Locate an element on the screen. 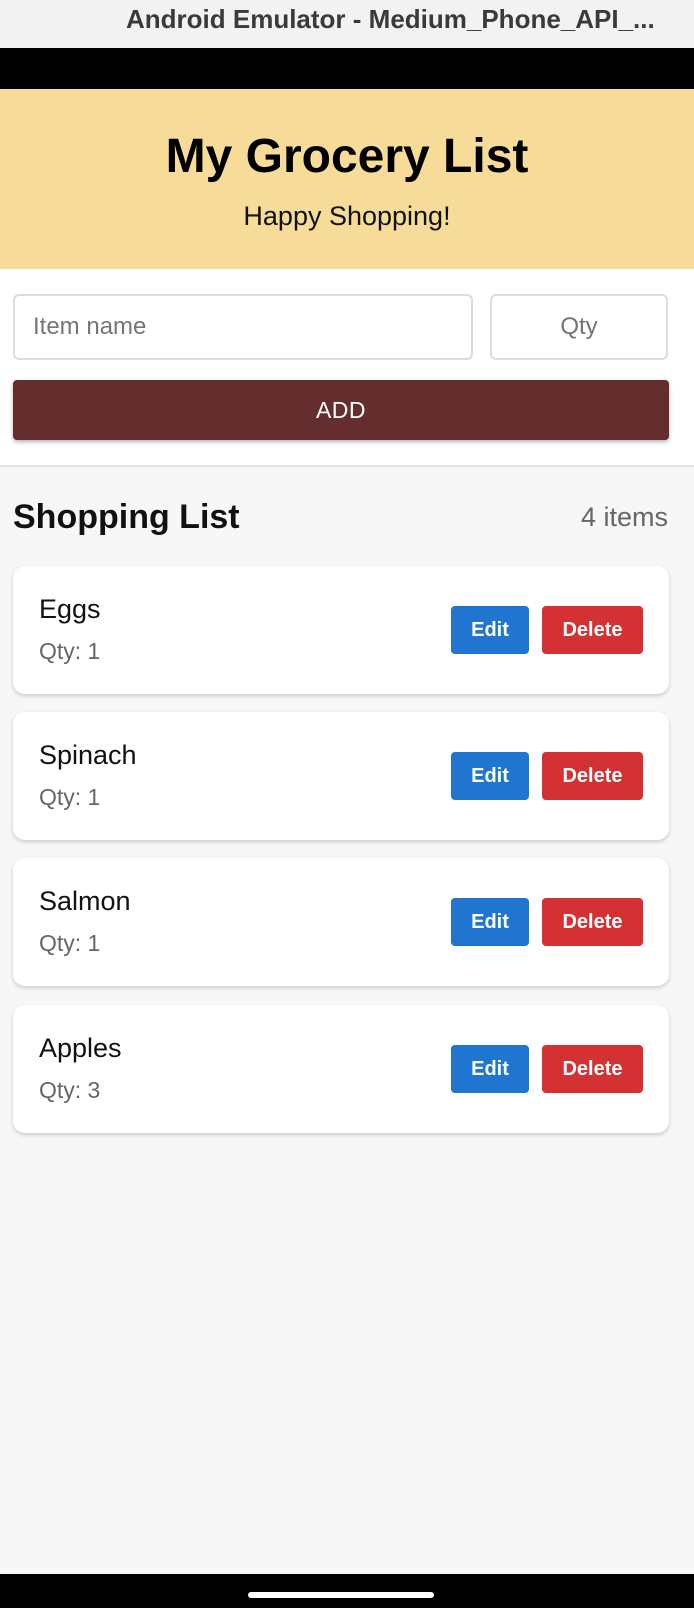 The width and height of the screenshot is (694, 1608). item-name: Salmon is located at coordinates (85, 901).